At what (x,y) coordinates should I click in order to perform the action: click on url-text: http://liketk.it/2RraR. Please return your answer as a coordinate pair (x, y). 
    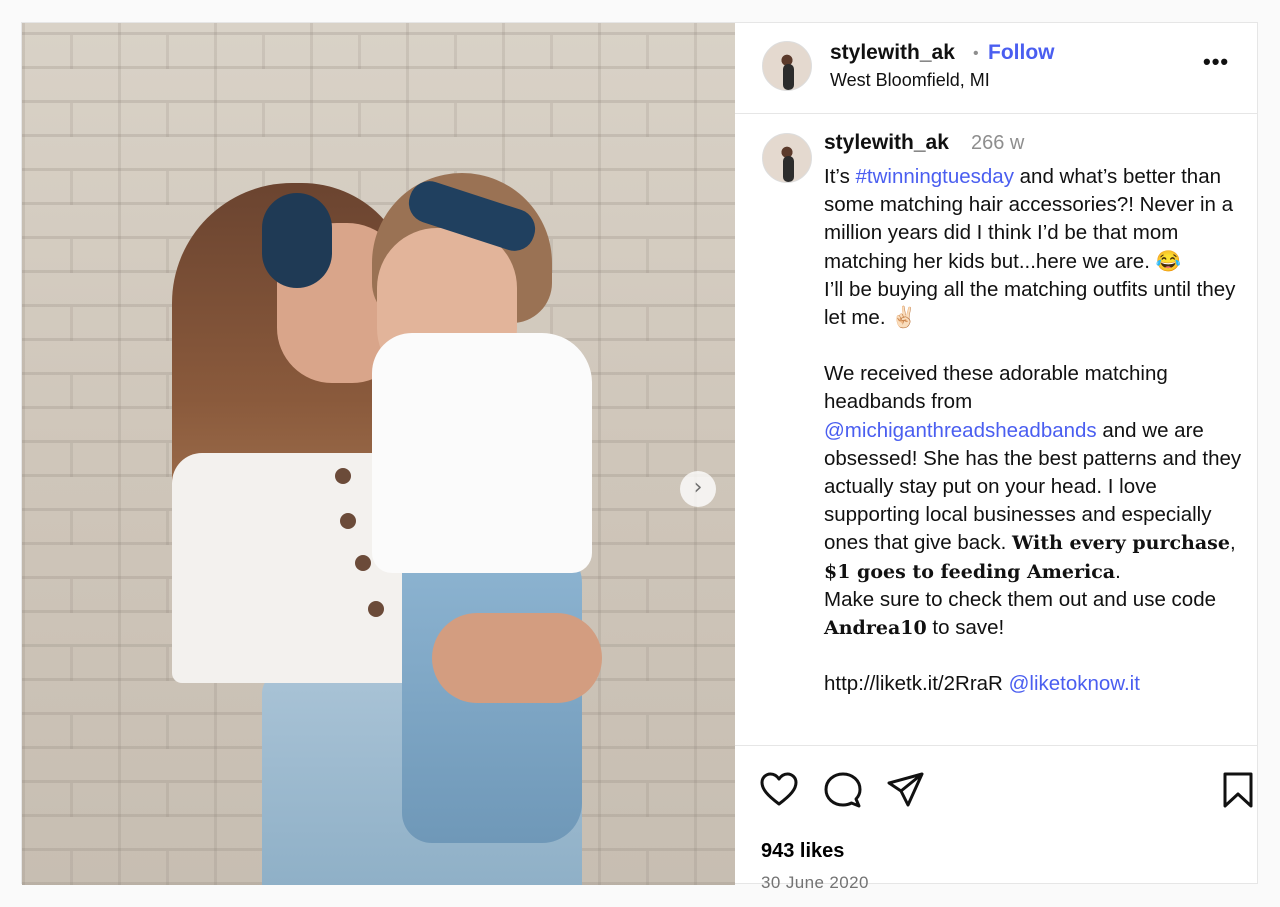
    Looking at the image, I should click on (913, 683).